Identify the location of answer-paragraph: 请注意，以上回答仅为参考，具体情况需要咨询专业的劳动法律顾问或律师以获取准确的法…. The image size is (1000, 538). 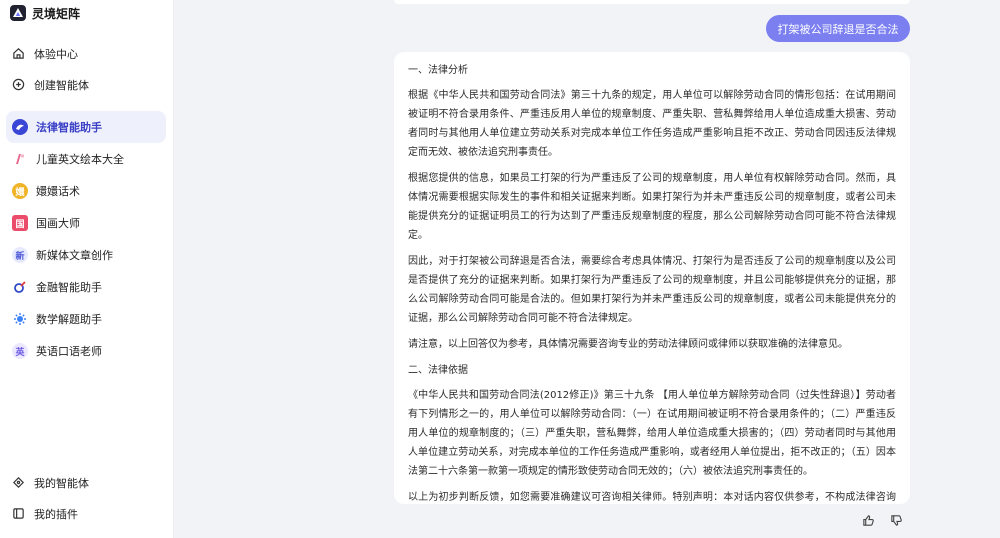
(628, 344).